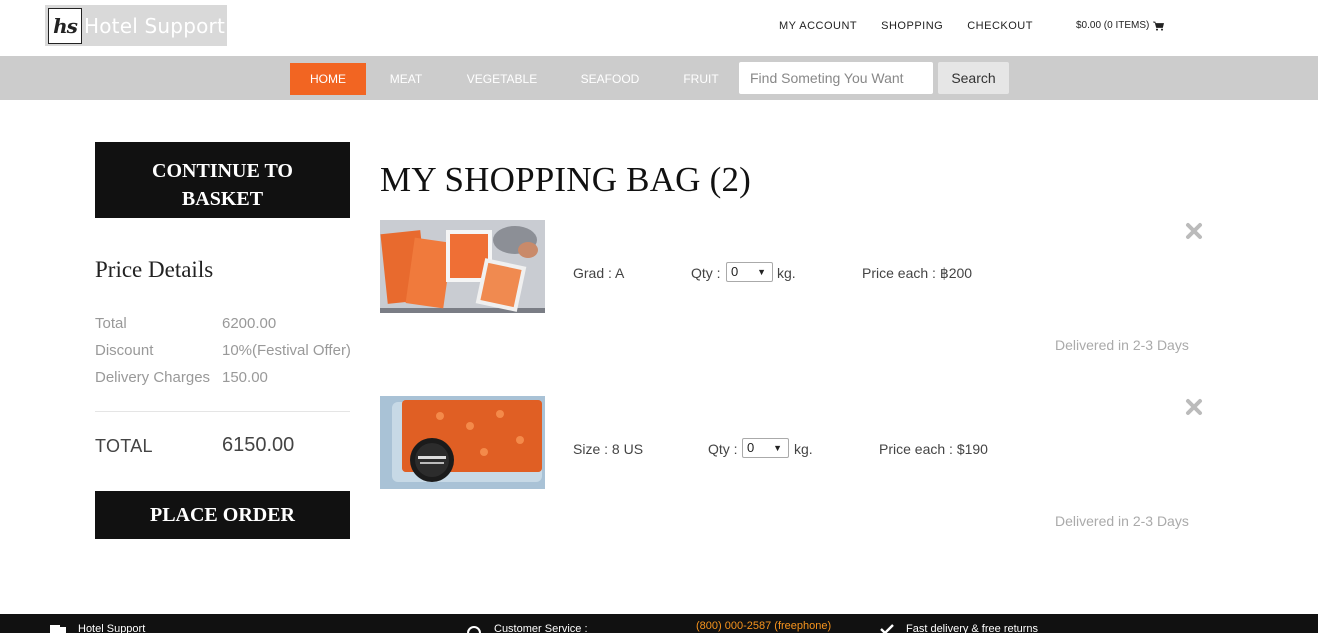 The image size is (1318, 633). I want to click on price-label: Total, so click(111, 323).